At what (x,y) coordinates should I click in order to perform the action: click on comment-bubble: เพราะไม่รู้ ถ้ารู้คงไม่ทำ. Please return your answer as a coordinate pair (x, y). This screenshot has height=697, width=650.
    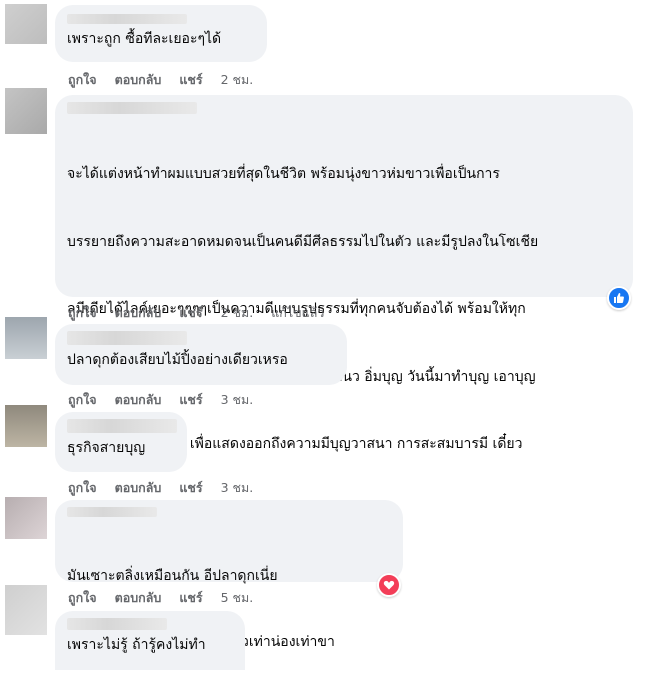
    Looking at the image, I should click on (150, 640).